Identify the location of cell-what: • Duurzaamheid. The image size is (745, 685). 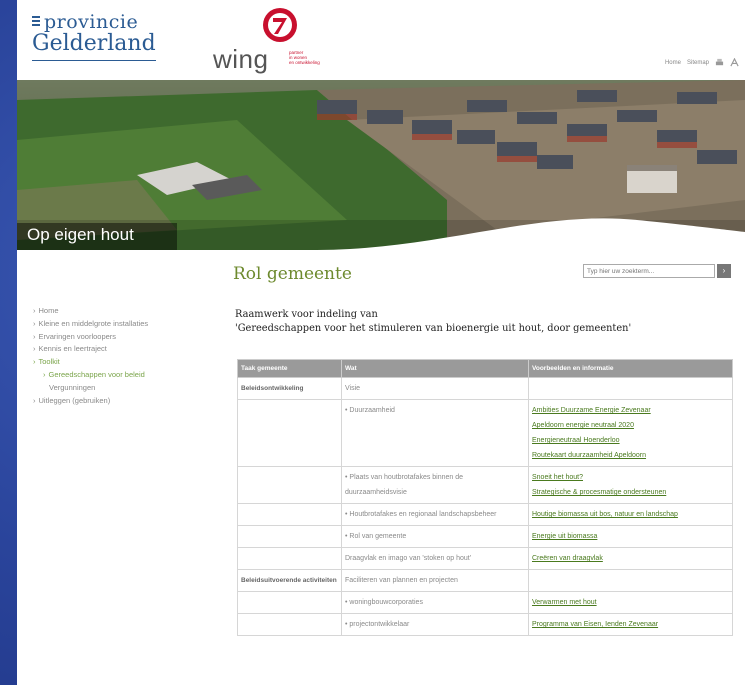
(435, 433).